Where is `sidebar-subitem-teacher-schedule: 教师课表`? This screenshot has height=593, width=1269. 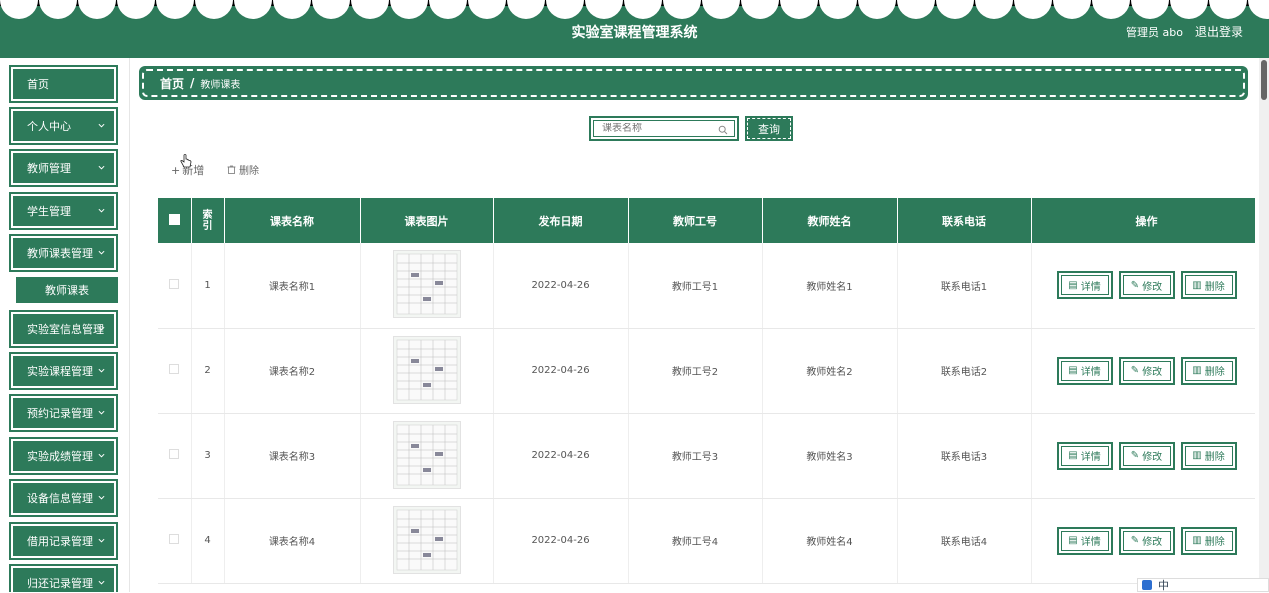 sidebar-subitem-teacher-schedule: 教师课表 is located at coordinates (67, 290).